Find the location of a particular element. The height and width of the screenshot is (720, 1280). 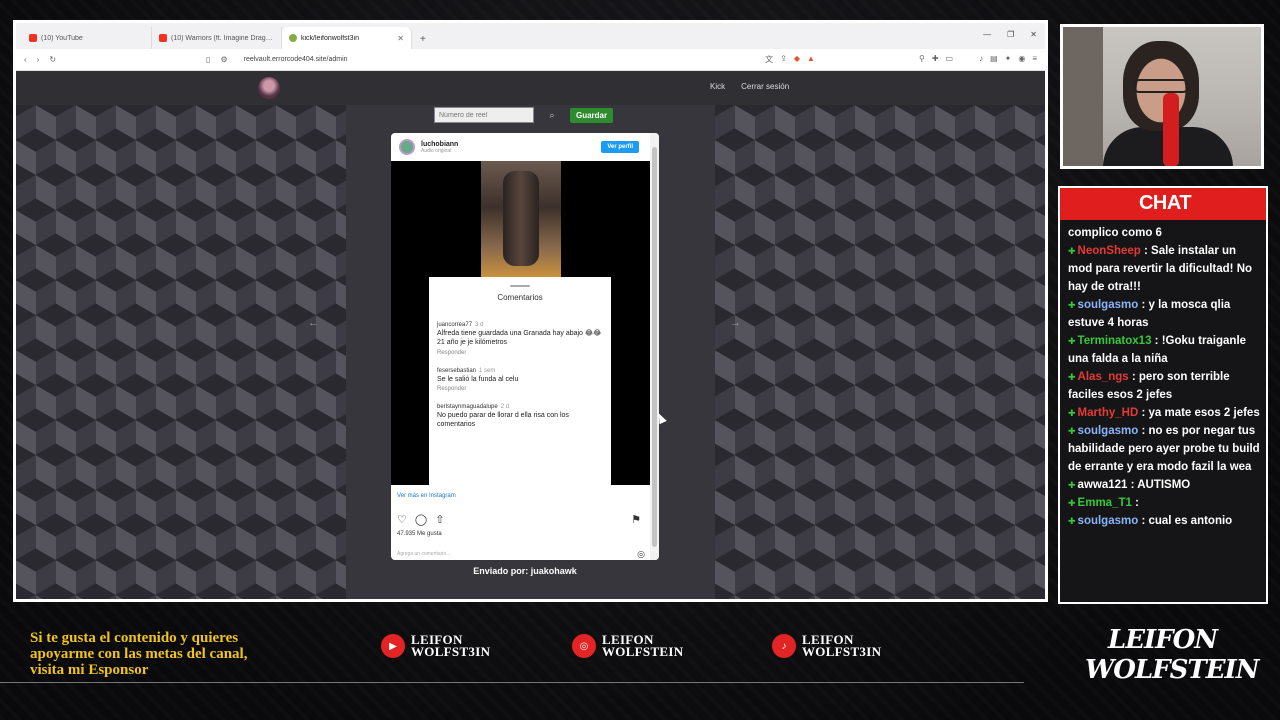

reel-number-input is located at coordinates (484, 115).